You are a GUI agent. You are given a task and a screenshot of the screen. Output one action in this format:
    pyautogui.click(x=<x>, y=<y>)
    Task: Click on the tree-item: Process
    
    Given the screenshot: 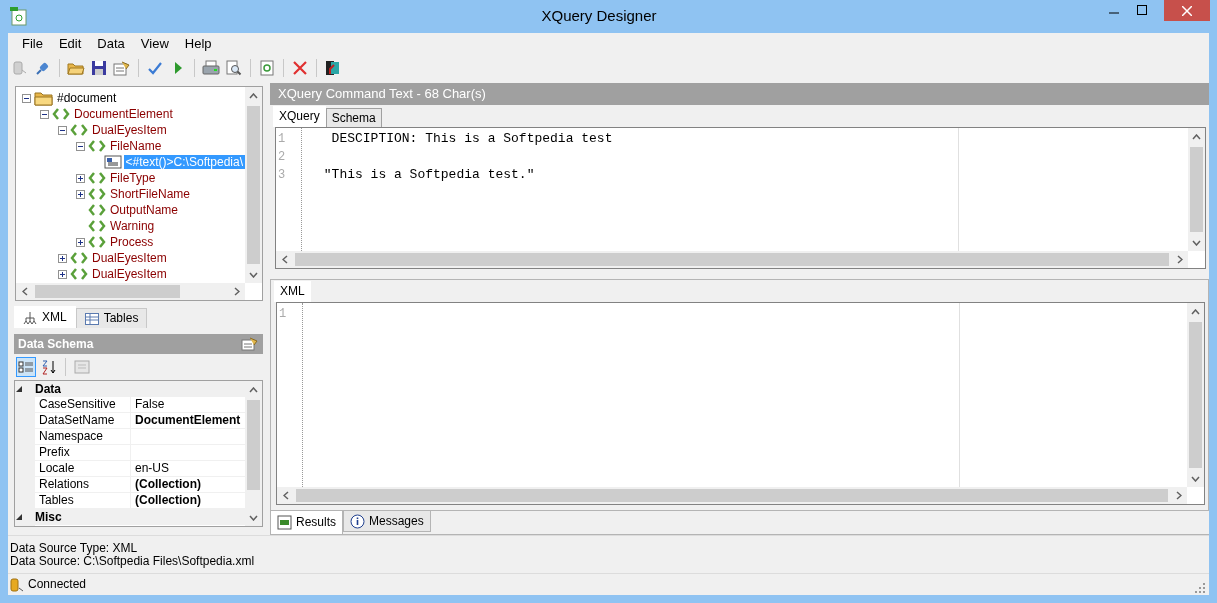 What is the action you would take?
    pyautogui.click(x=132, y=242)
    